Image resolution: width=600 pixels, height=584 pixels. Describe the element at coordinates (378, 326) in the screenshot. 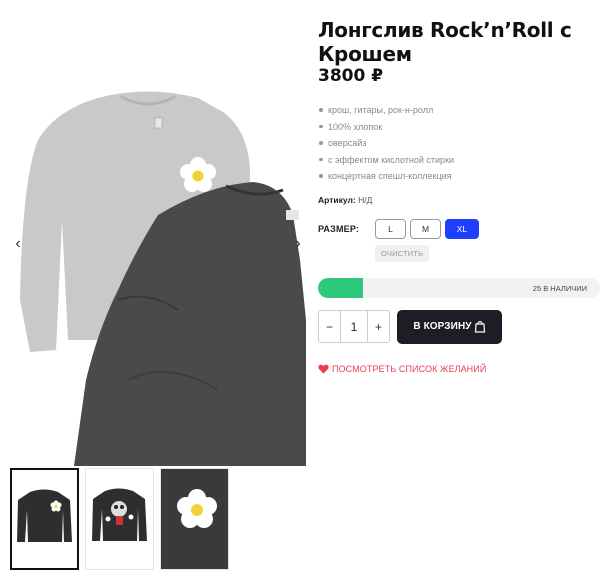

I see `quantity-increase-button: +` at that location.